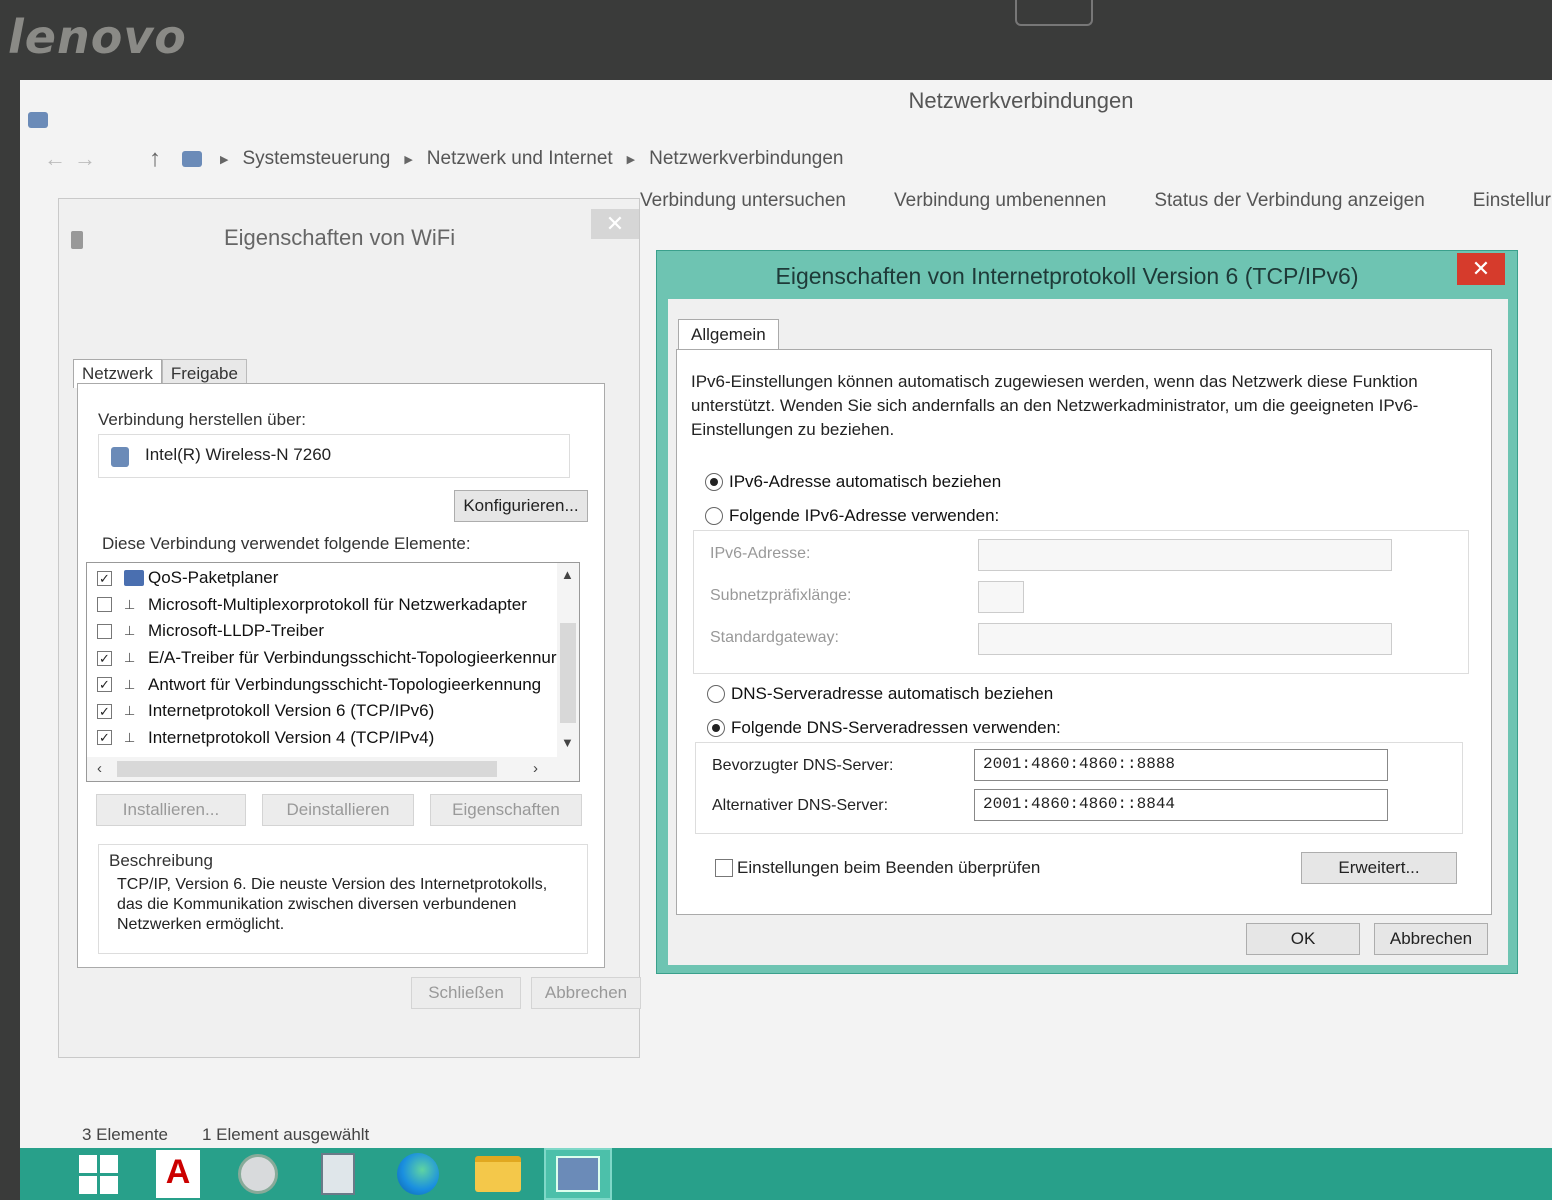 The image size is (1552, 1200). I want to click on dialog-icon, so click(77, 240).